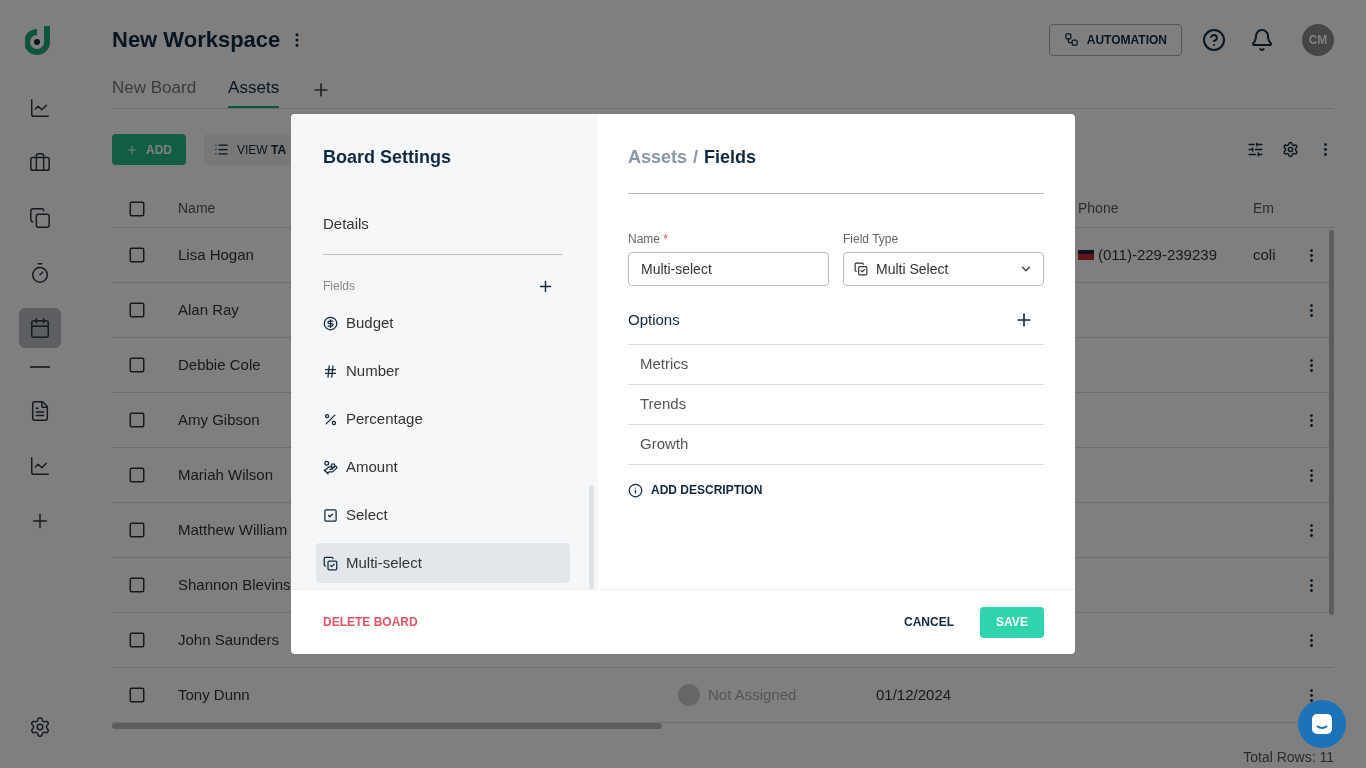 Image resolution: width=1366 pixels, height=768 pixels. I want to click on column-header: Phone, so click(1098, 208).